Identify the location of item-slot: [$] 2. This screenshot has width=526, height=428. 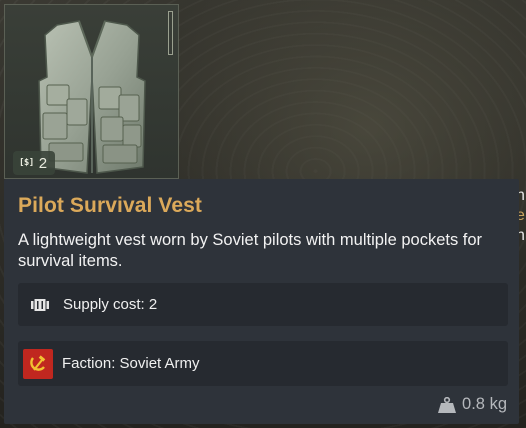
(91, 91).